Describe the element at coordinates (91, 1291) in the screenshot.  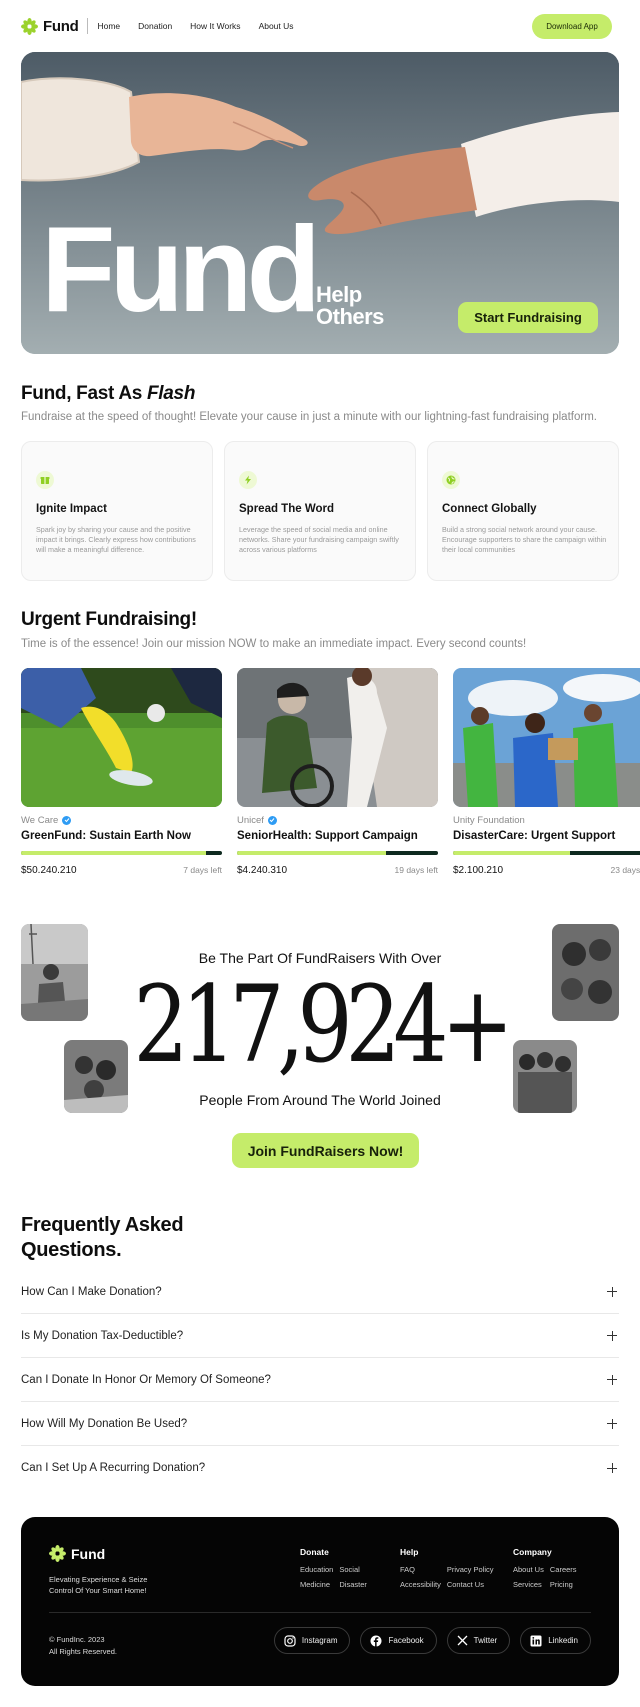
I see `faq-question: How Can I Make Donation?` at that location.